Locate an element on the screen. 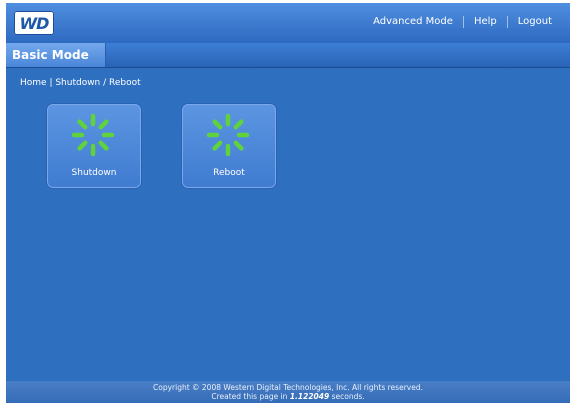 This screenshot has width=576, height=406. shutdown-label: Shutdown is located at coordinates (94, 173).